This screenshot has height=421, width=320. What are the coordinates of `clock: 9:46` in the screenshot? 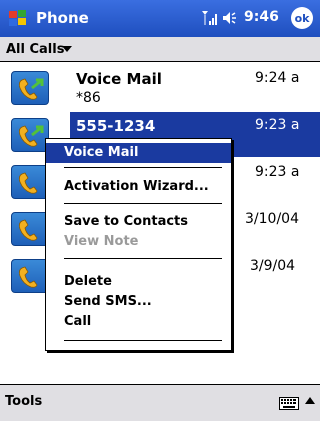 It's located at (261, 17).